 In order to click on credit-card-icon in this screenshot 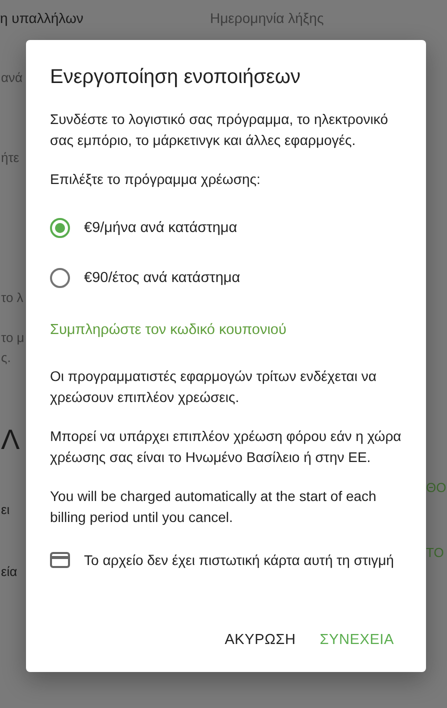, I will do `click(60, 560)`.